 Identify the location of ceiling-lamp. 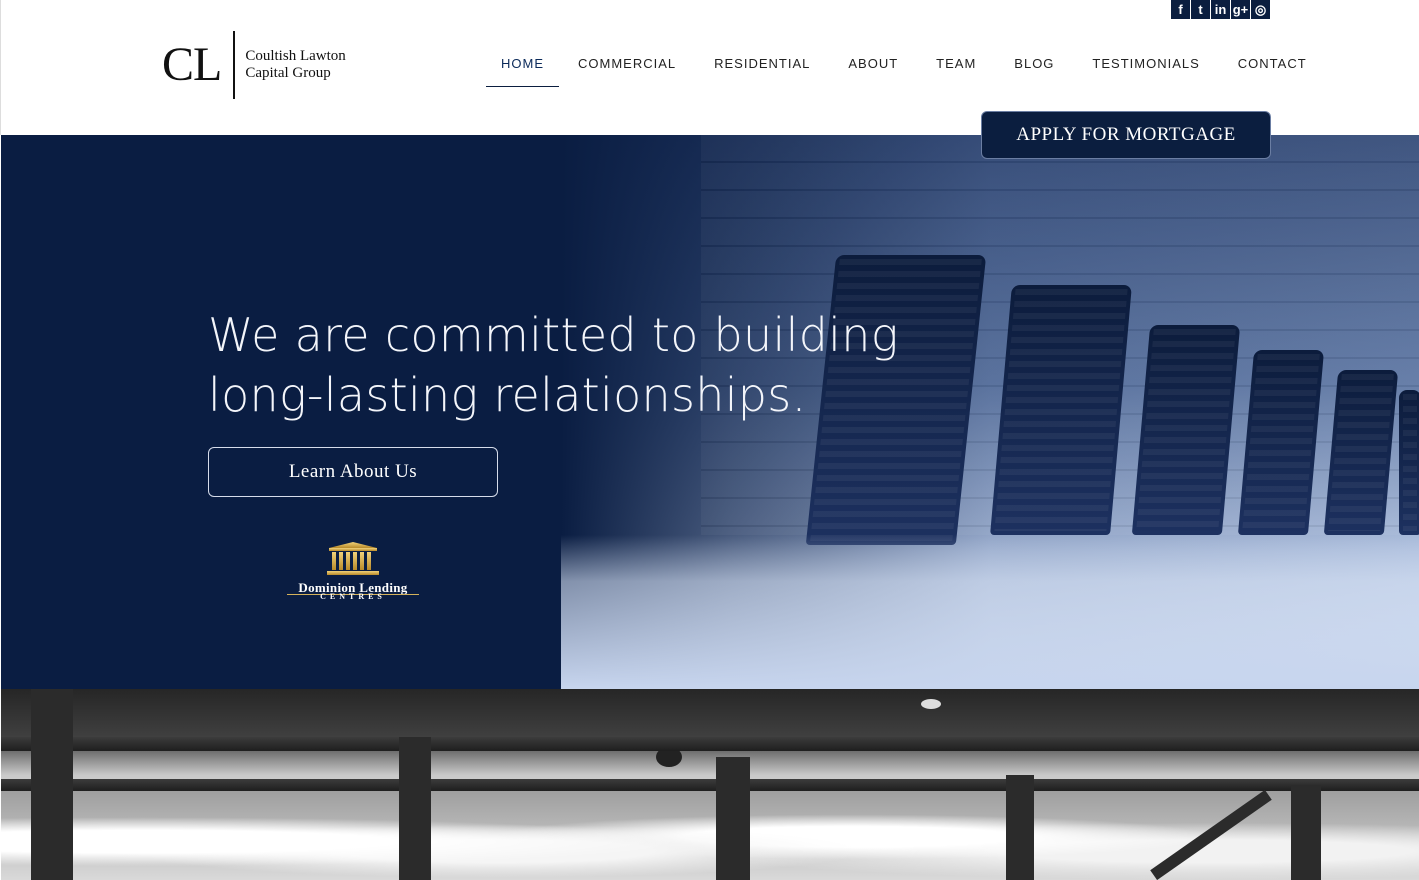
(931, 704).